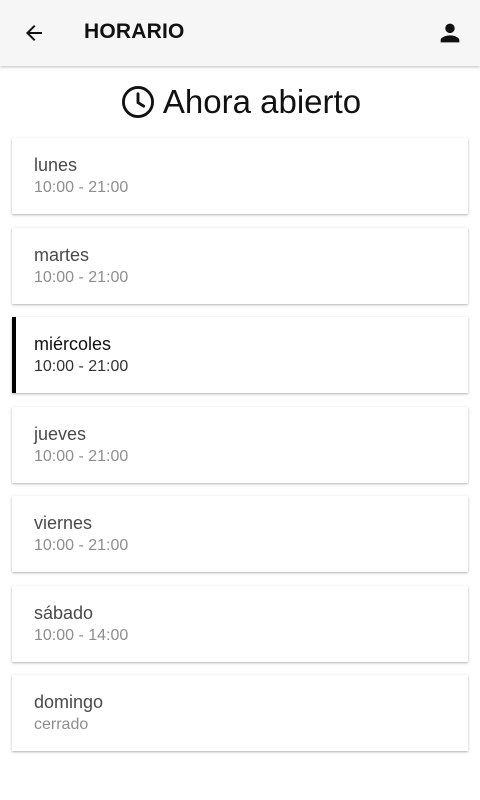 Image resolution: width=480 pixels, height=800 pixels. I want to click on day-card: domingo cerrado, so click(240, 713).